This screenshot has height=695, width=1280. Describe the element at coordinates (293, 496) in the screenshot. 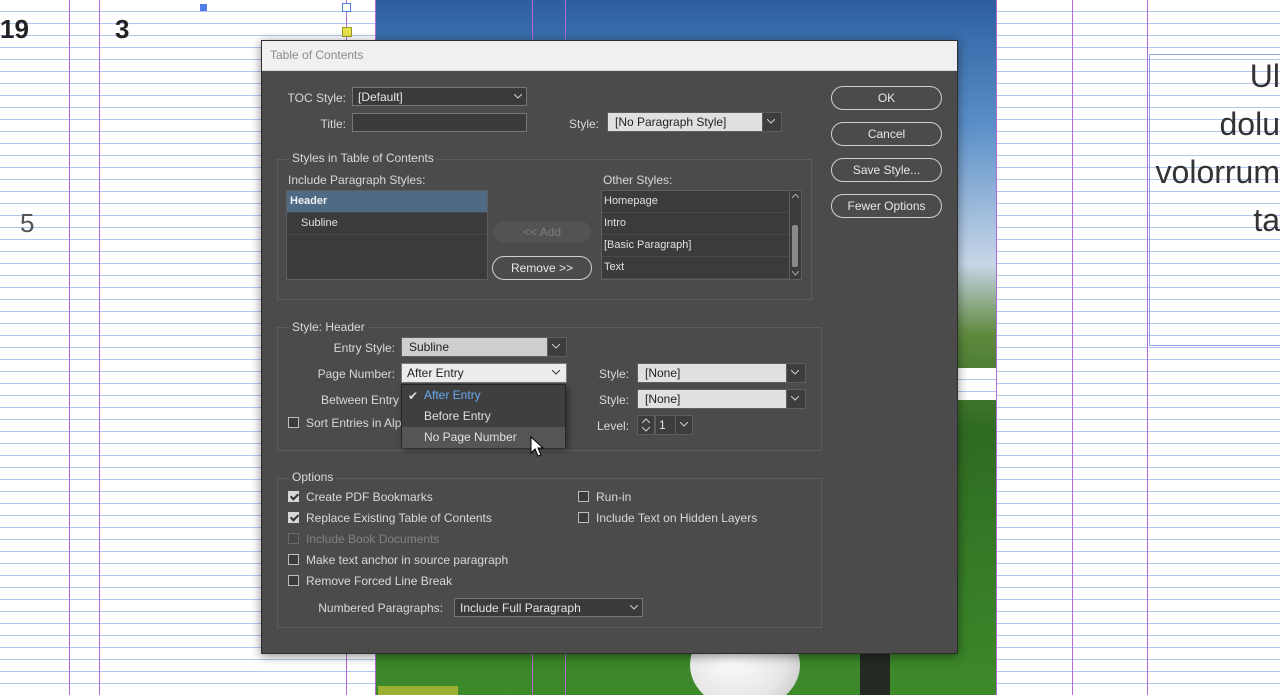

I see `create-pdf-bookmarks-checkbox` at that location.